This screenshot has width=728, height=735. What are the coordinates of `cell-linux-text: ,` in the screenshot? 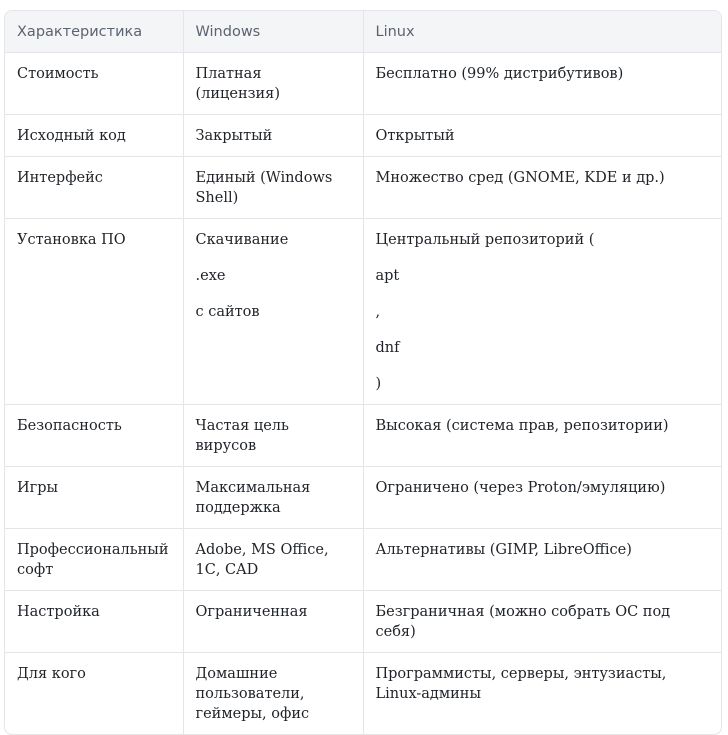 It's located at (378, 312).